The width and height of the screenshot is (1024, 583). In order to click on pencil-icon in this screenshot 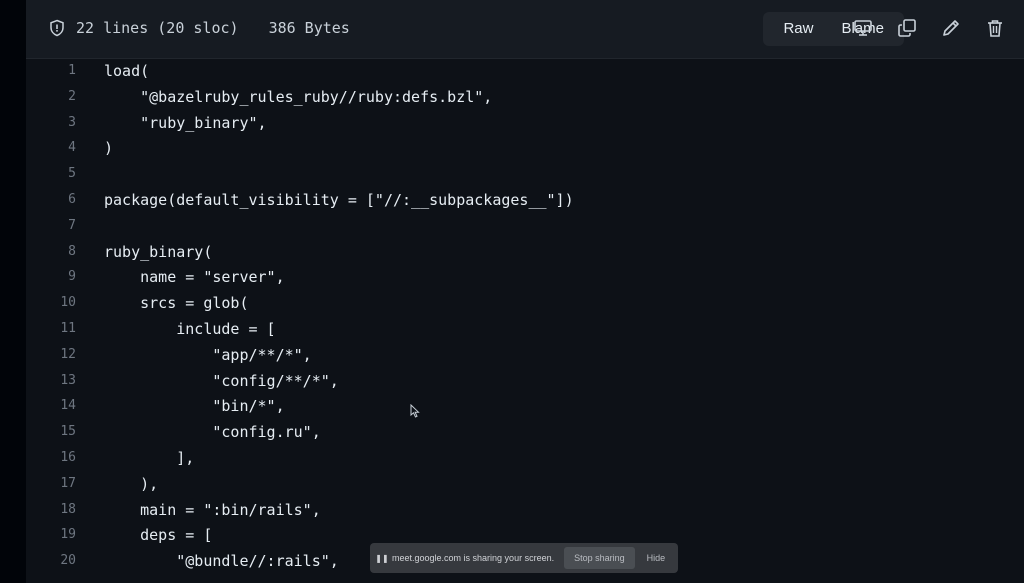, I will do `click(951, 28)`.